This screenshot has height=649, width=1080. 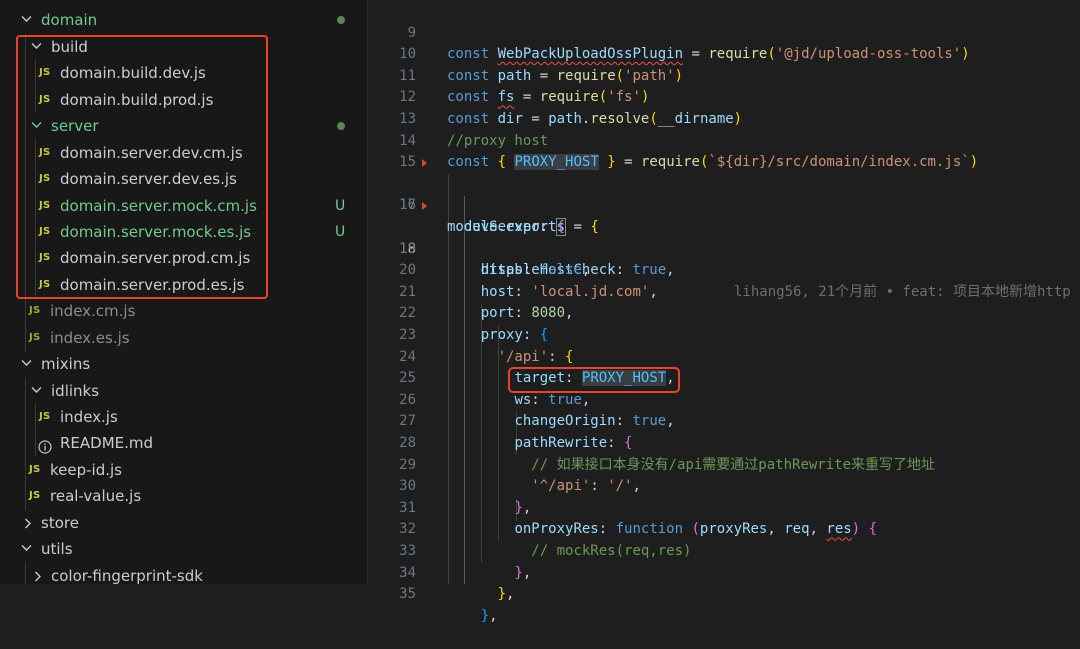 I want to click on folder-label: mixins, so click(x=66, y=364).